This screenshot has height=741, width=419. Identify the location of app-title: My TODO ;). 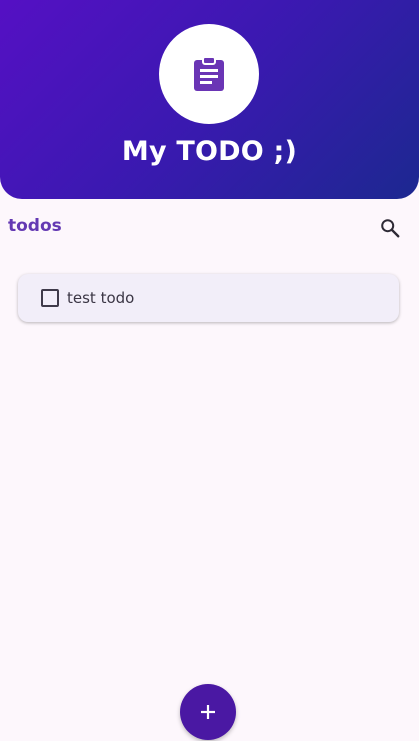
(209, 151).